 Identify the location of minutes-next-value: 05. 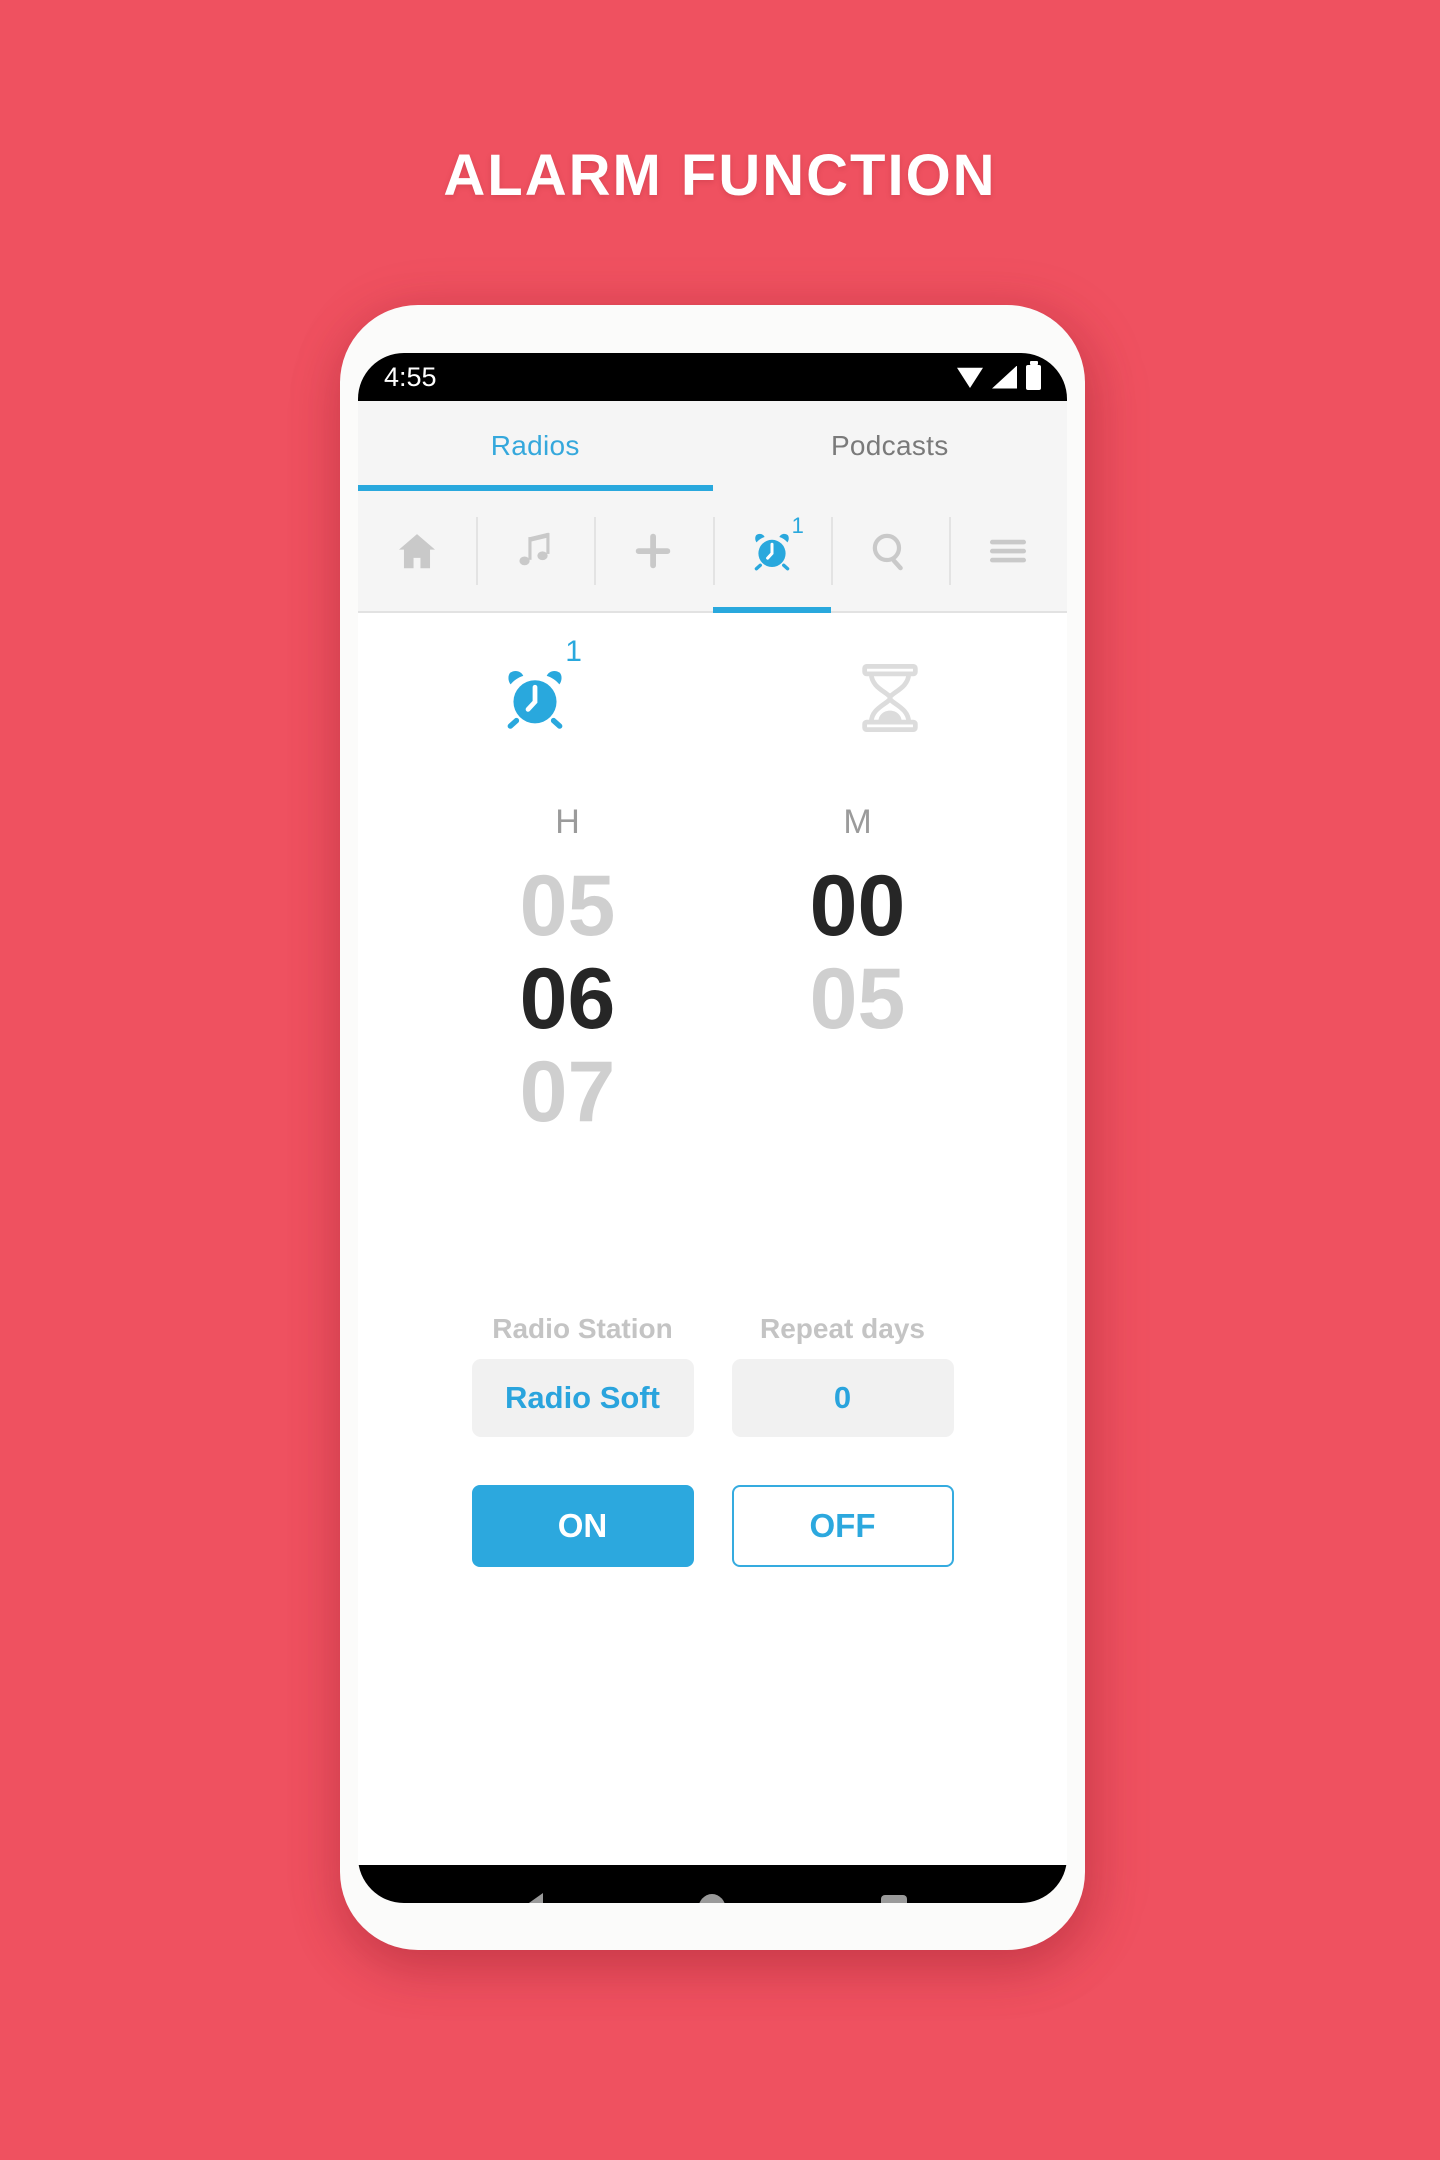
(858, 999).